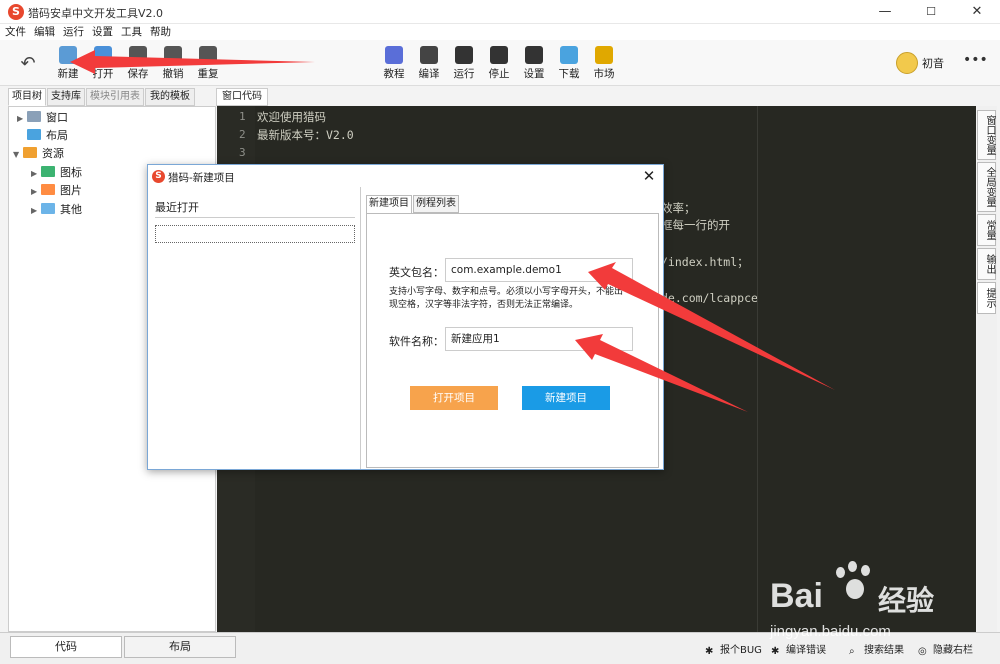  What do you see at coordinates (454, 398) in the screenshot?
I see `open-project-button: 打开项目` at bounding box center [454, 398].